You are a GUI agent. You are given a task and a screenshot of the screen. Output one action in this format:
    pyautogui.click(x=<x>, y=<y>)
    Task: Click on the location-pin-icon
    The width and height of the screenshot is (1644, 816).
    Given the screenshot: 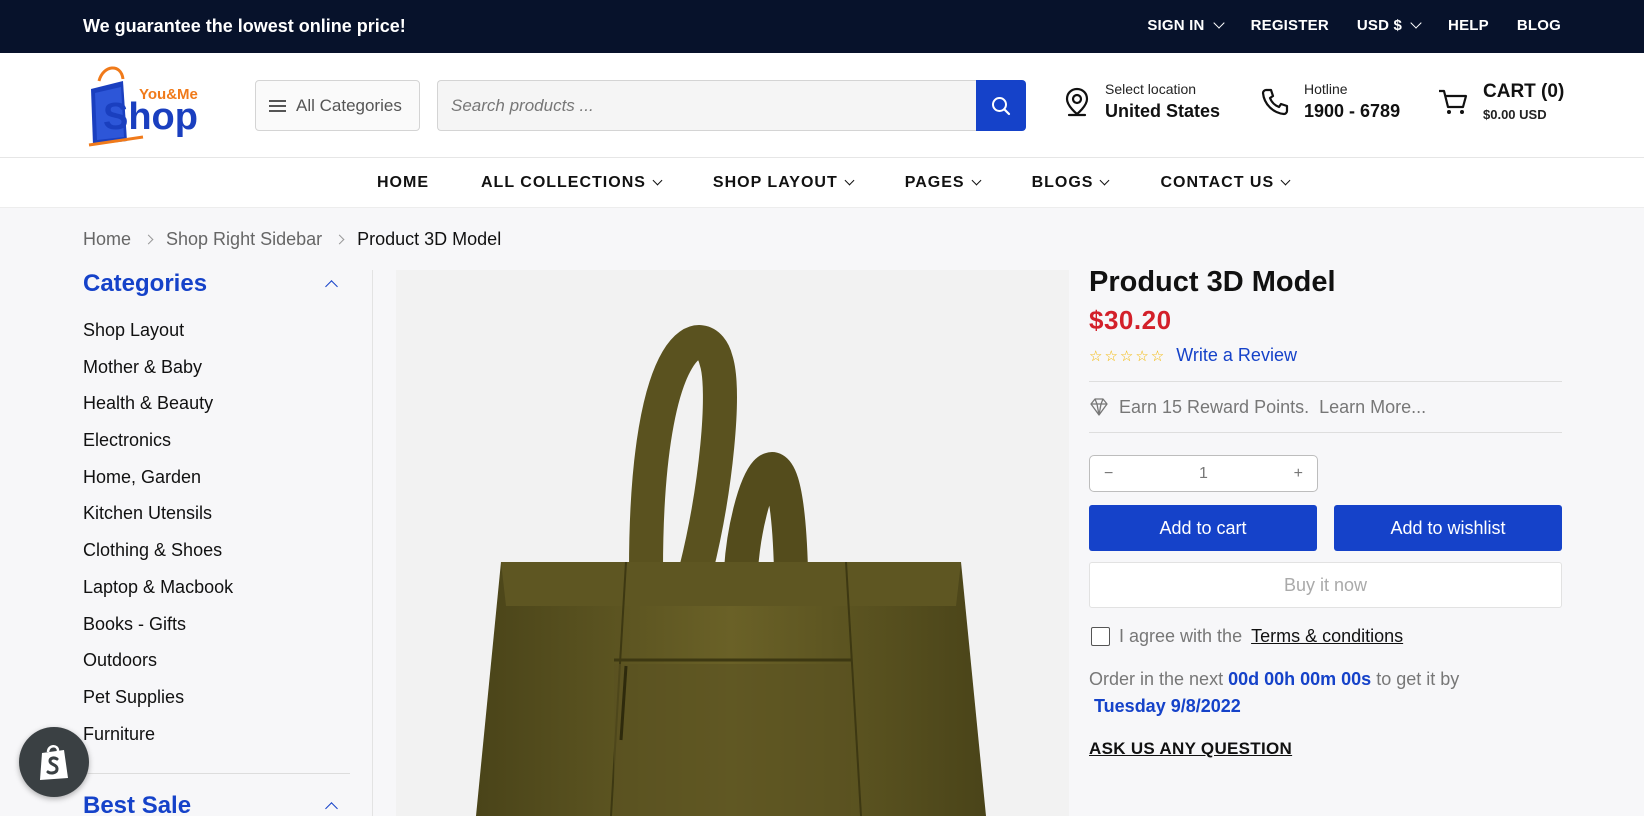 What is the action you would take?
    pyautogui.click(x=1077, y=101)
    